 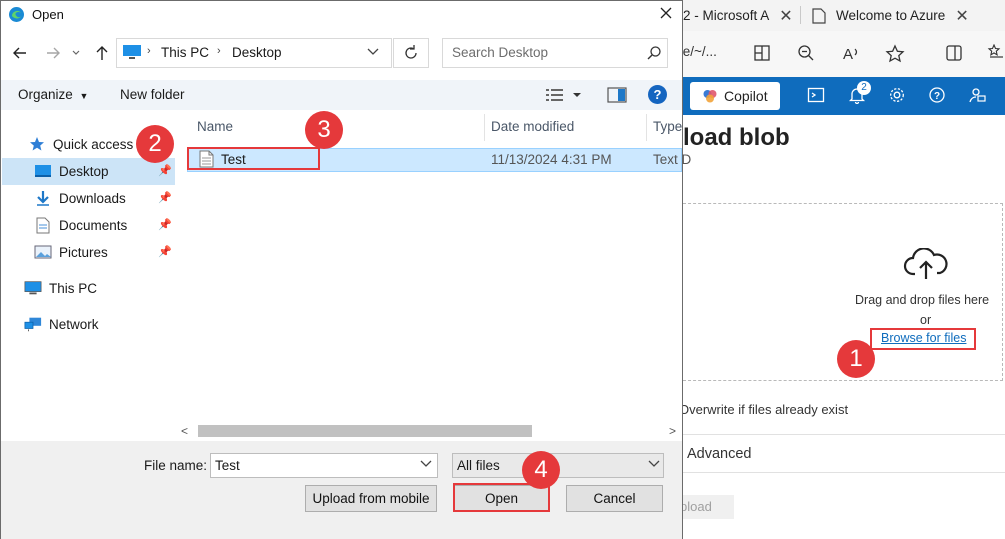 What do you see at coordinates (657, 94) in the screenshot?
I see `help-button: ?` at bounding box center [657, 94].